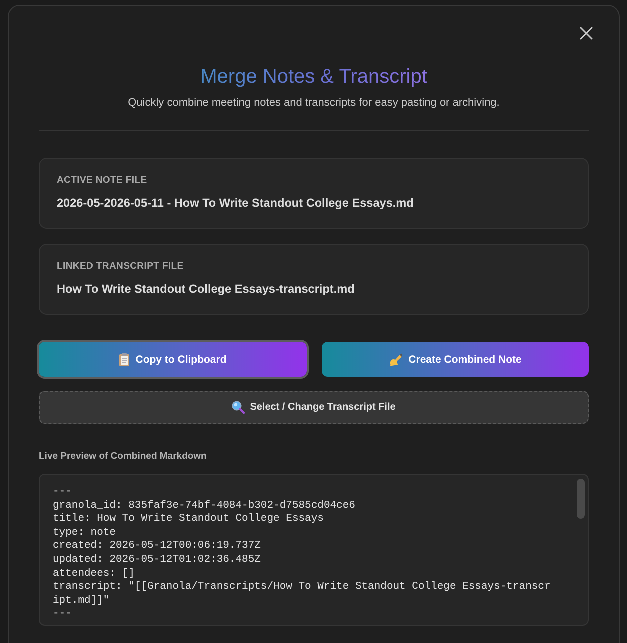  I want to click on code-line: attendees: [], so click(94, 574).